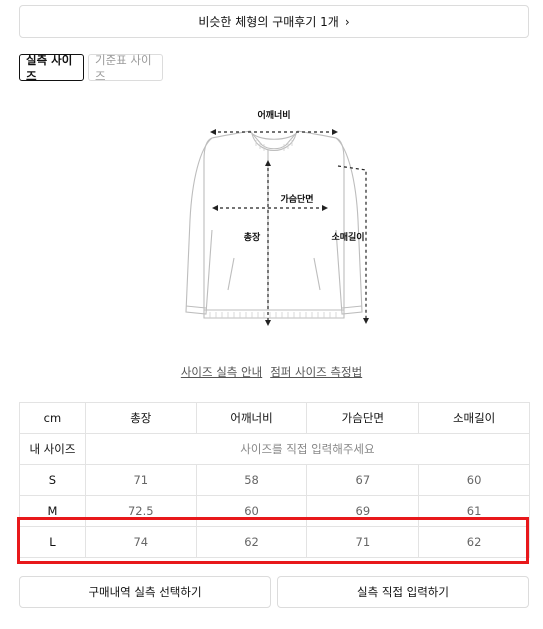 Image resolution: width=543 pixels, height=629 pixels. What do you see at coordinates (252, 237) in the screenshot?
I see `total-length-label: 총장` at bounding box center [252, 237].